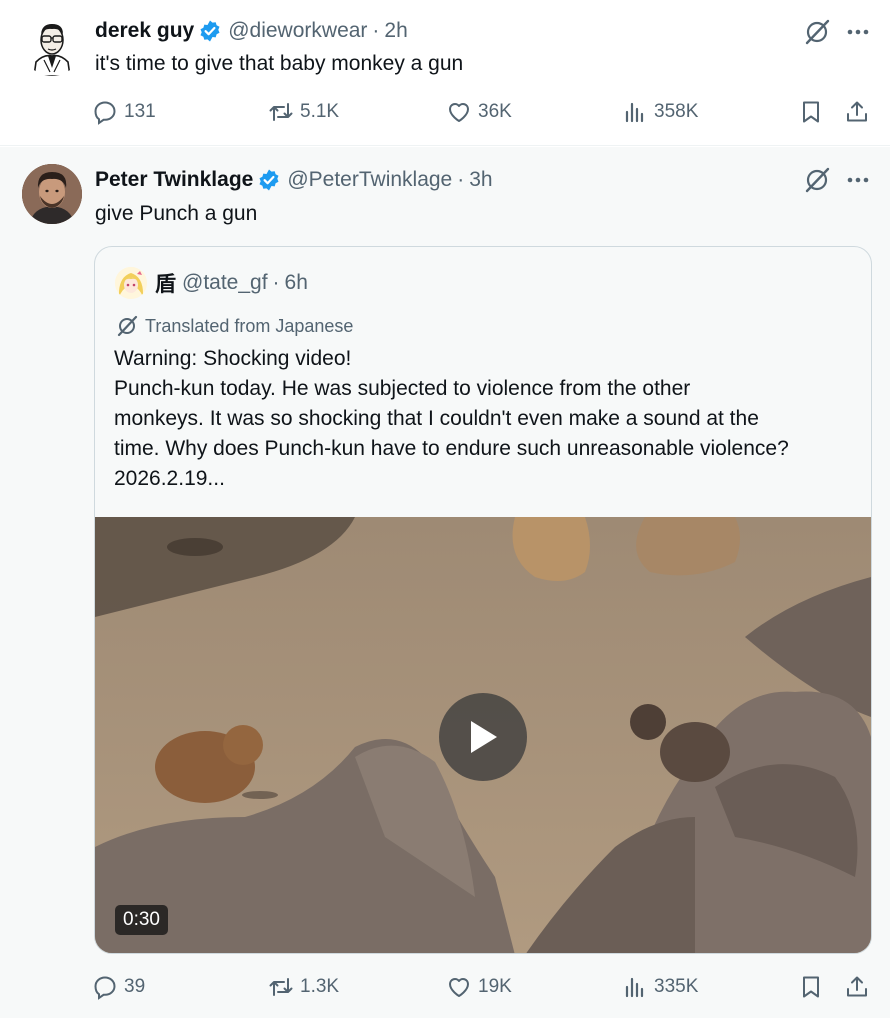  I want to click on views-count: 335K, so click(676, 986).